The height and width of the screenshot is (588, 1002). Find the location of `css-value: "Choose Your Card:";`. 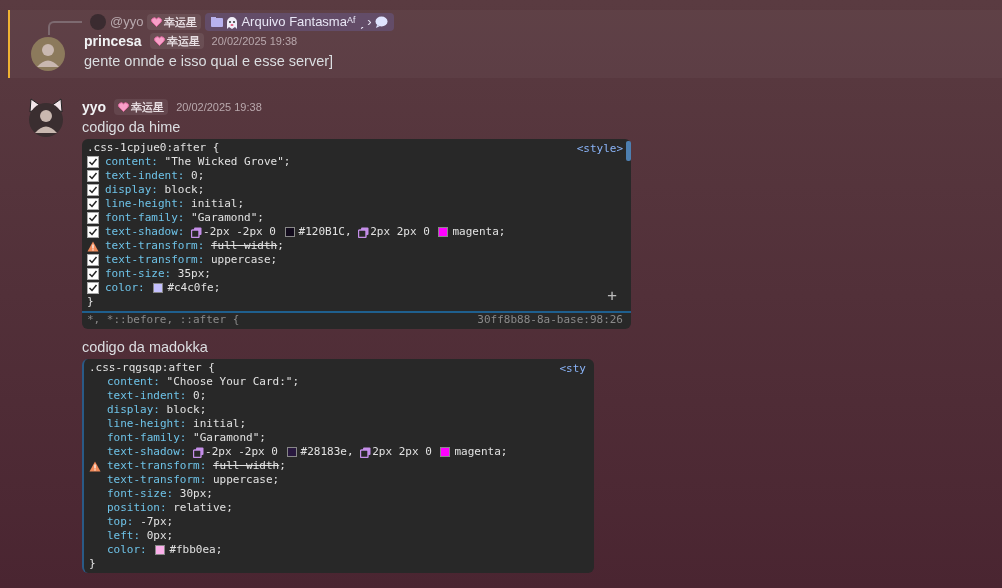

css-value: "Choose Your Card:"; is located at coordinates (233, 382).